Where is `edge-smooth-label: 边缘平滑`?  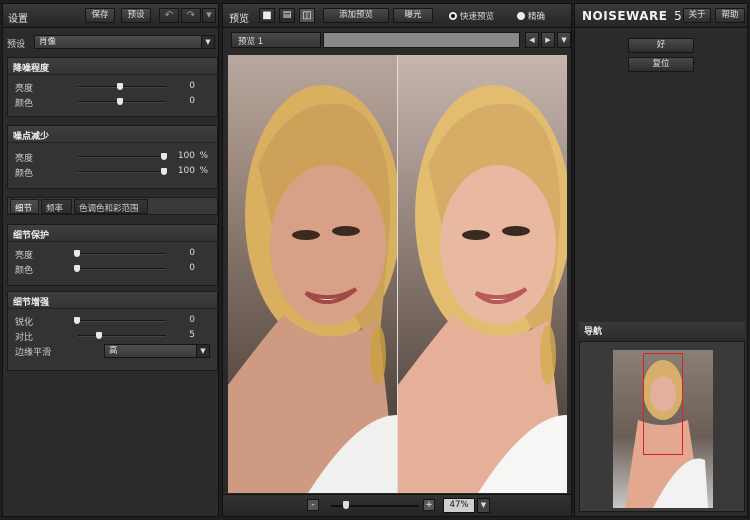
edge-smooth-label: 边缘平滑 is located at coordinates (33, 353).